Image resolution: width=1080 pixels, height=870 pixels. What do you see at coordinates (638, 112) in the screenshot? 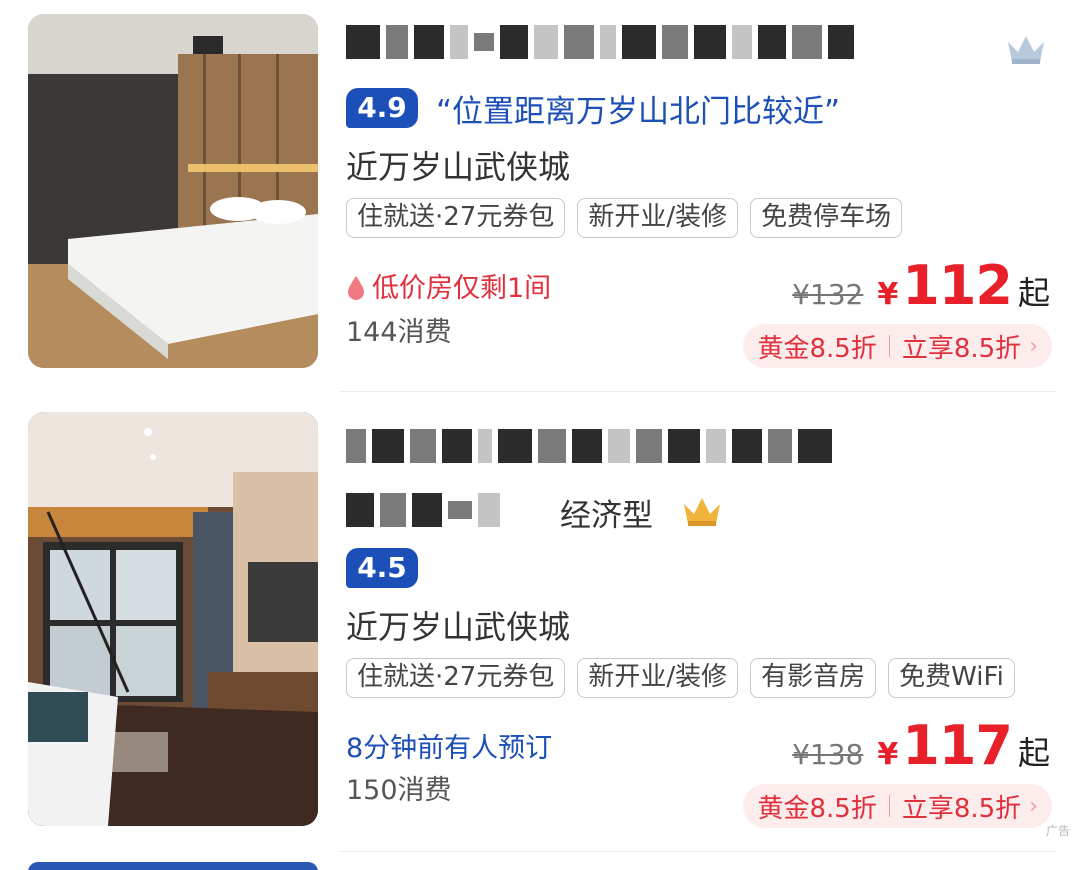
I see `review-quote: “位置距离万岁山北门比较近”` at bounding box center [638, 112].